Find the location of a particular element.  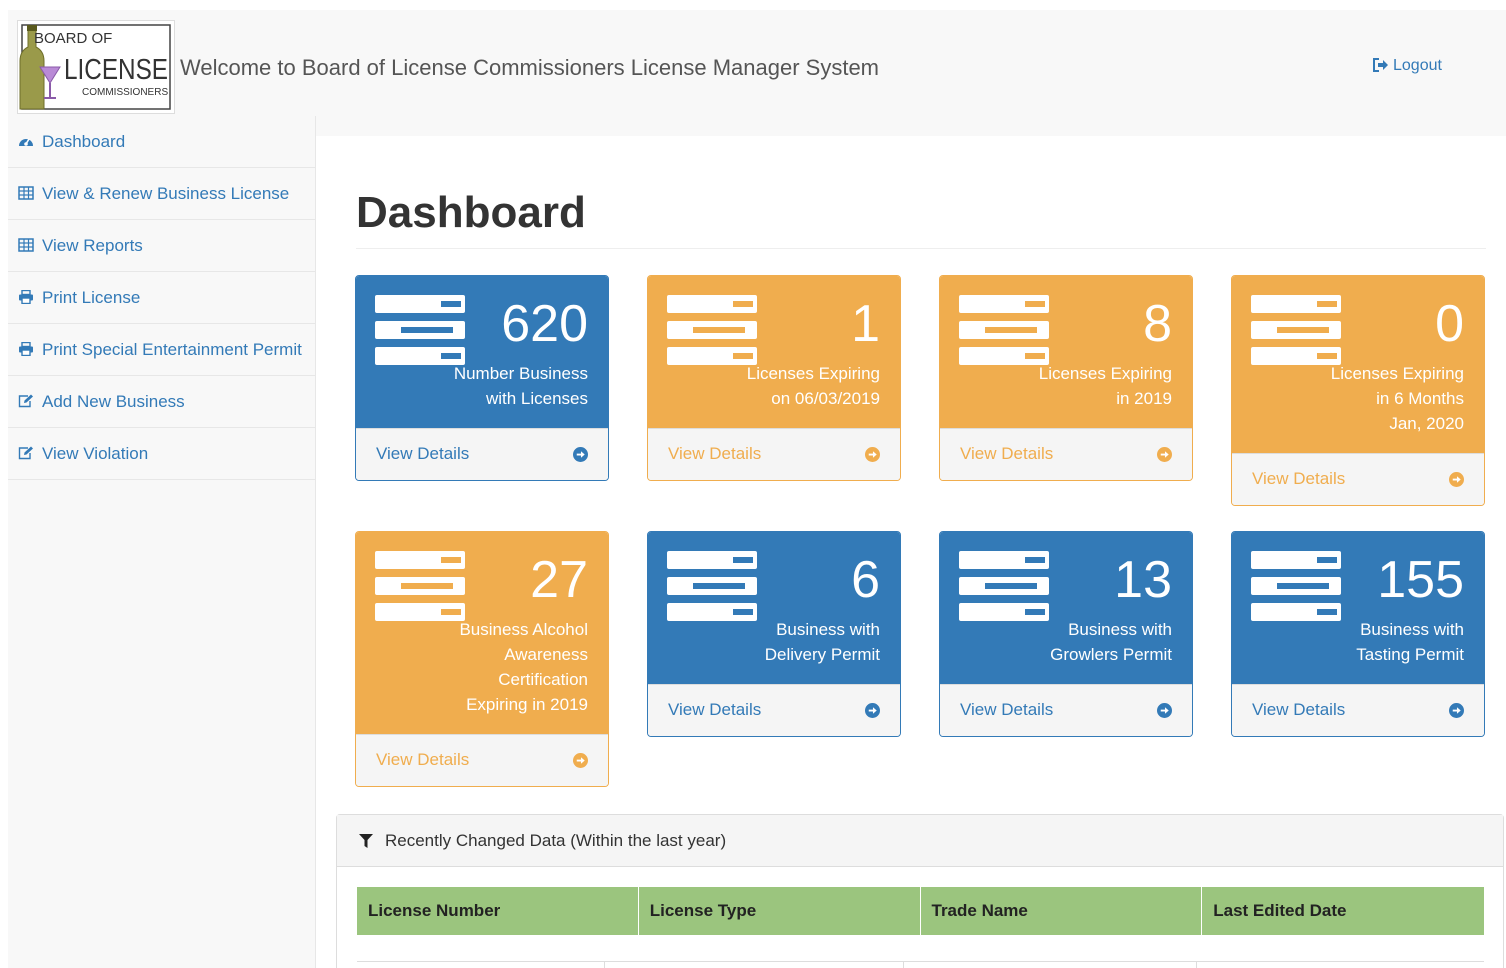

stat-label: Licenses Expiring in 6 Months Jan, 2020 is located at coordinates (1397, 398).